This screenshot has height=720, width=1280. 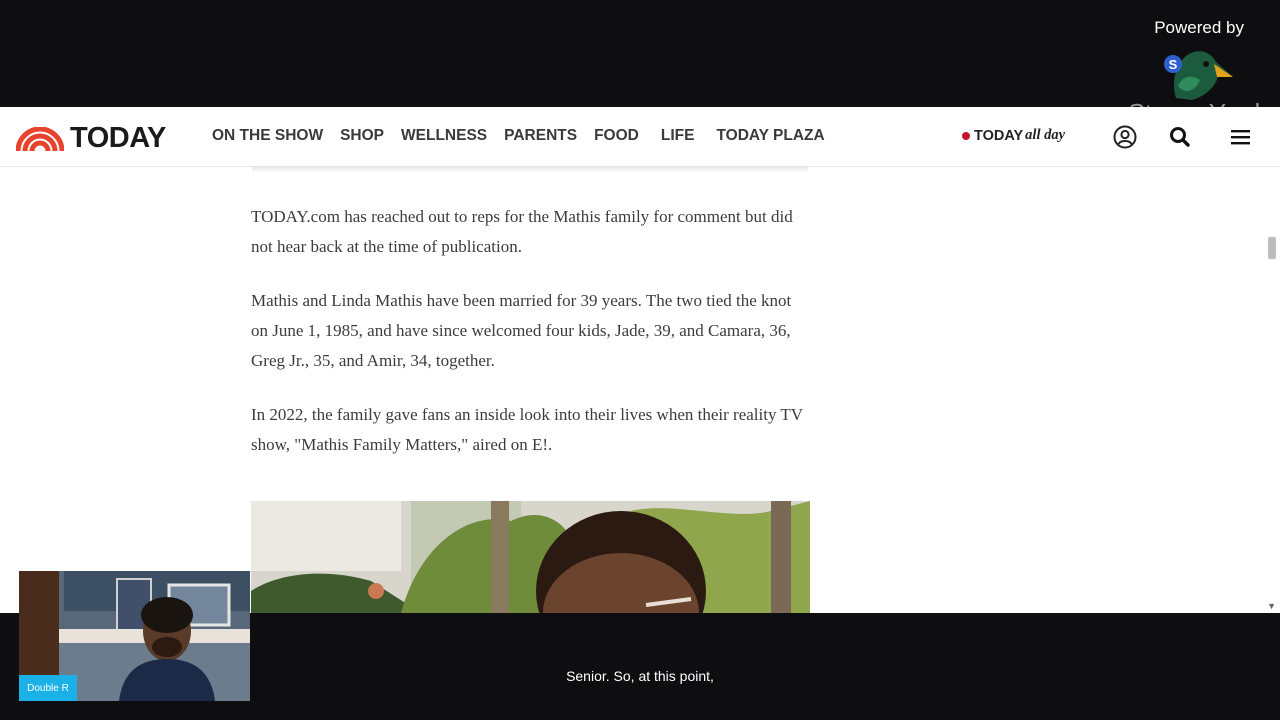 What do you see at coordinates (616, 136) in the screenshot?
I see `nav-food: FOOD` at bounding box center [616, 136].